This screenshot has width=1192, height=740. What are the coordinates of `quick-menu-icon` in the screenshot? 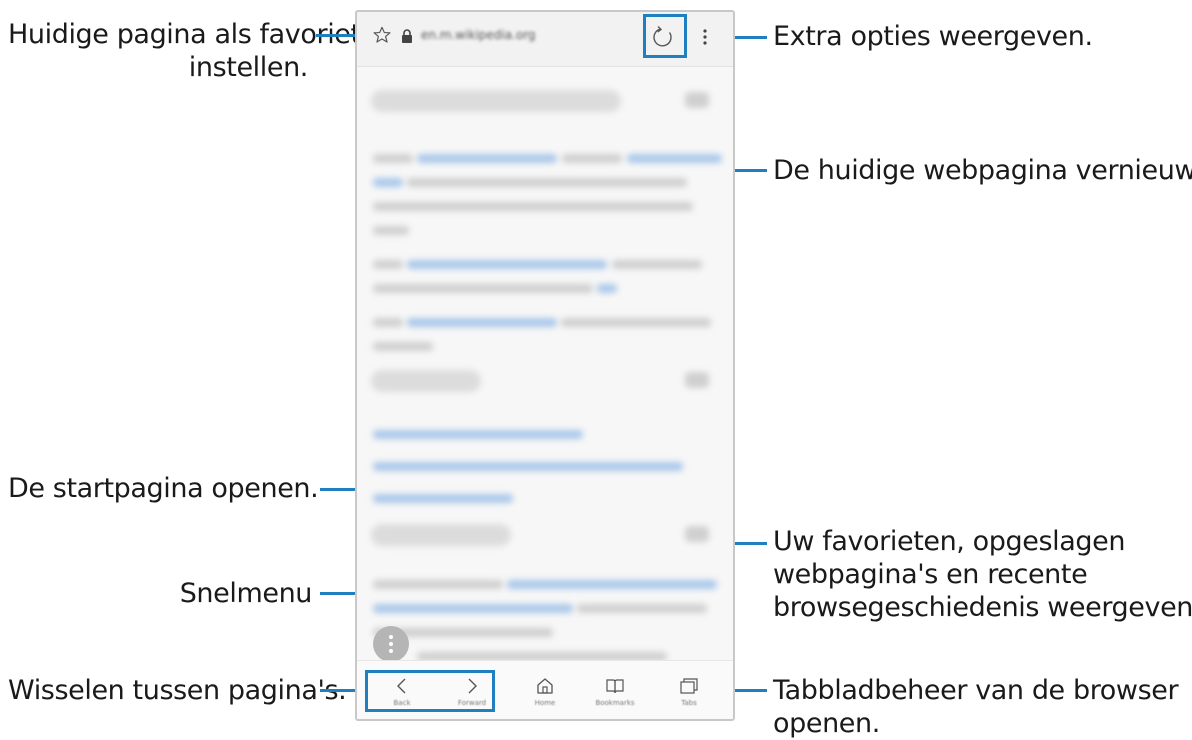 It's located at (391, 644).